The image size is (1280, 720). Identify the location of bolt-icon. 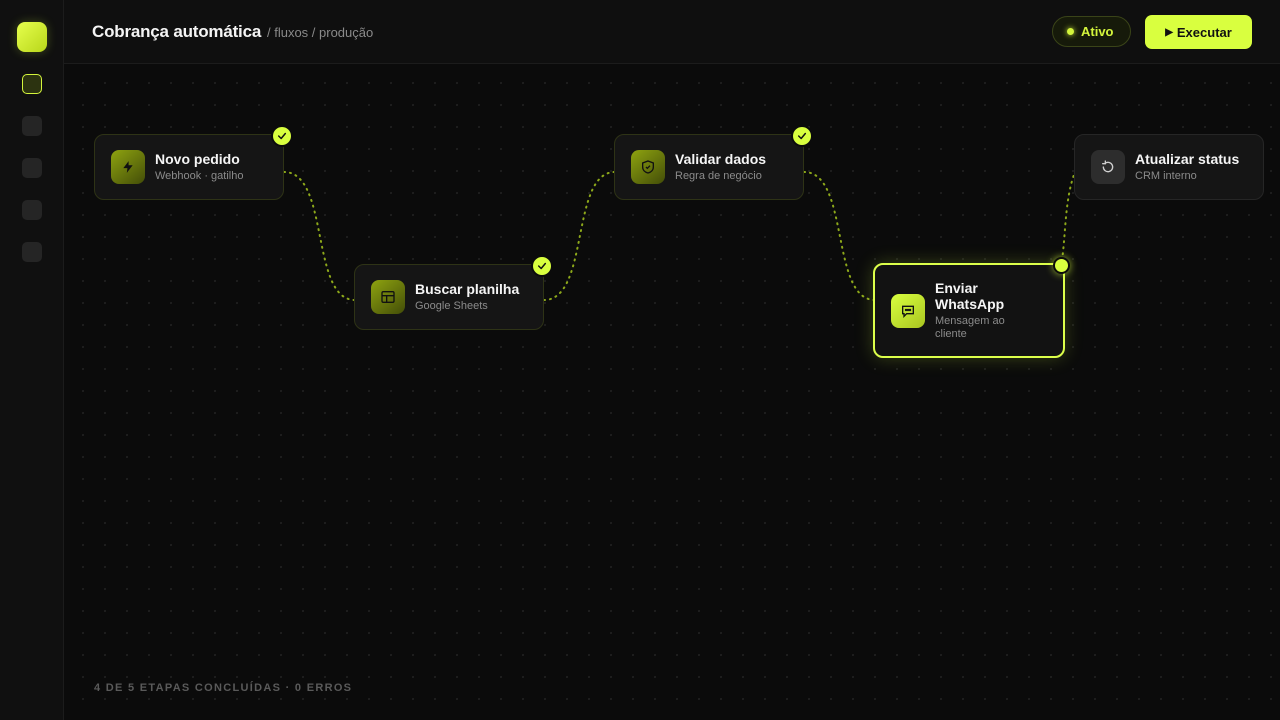
(128, 167).